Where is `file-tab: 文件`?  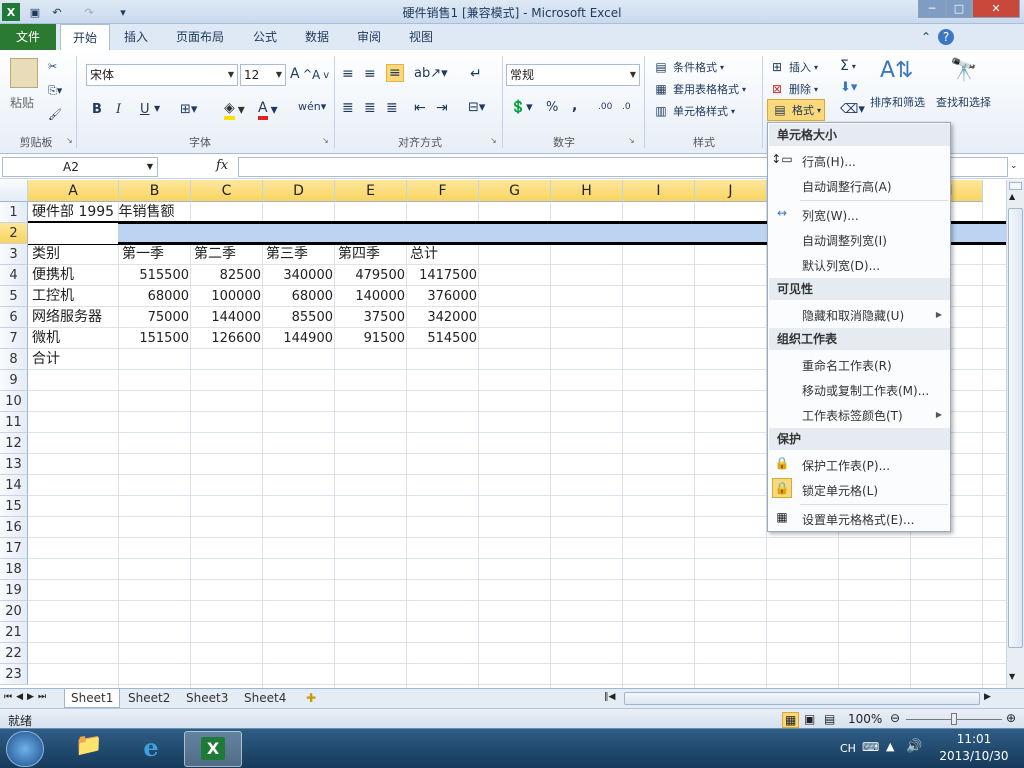
file-tab: 文件 is located at coordinates (28, 37).